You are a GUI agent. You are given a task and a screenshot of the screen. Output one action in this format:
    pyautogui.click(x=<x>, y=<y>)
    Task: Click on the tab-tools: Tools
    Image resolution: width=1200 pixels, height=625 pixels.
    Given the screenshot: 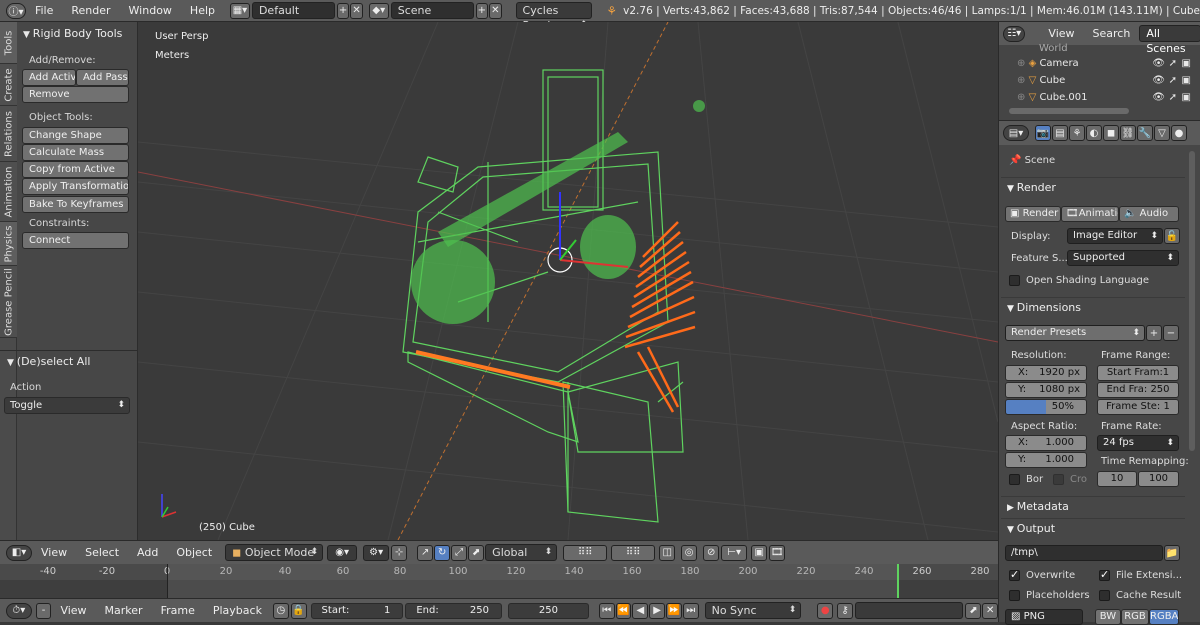 What is the action you would take?
    pyautogui.click(x=8, y=43)
    